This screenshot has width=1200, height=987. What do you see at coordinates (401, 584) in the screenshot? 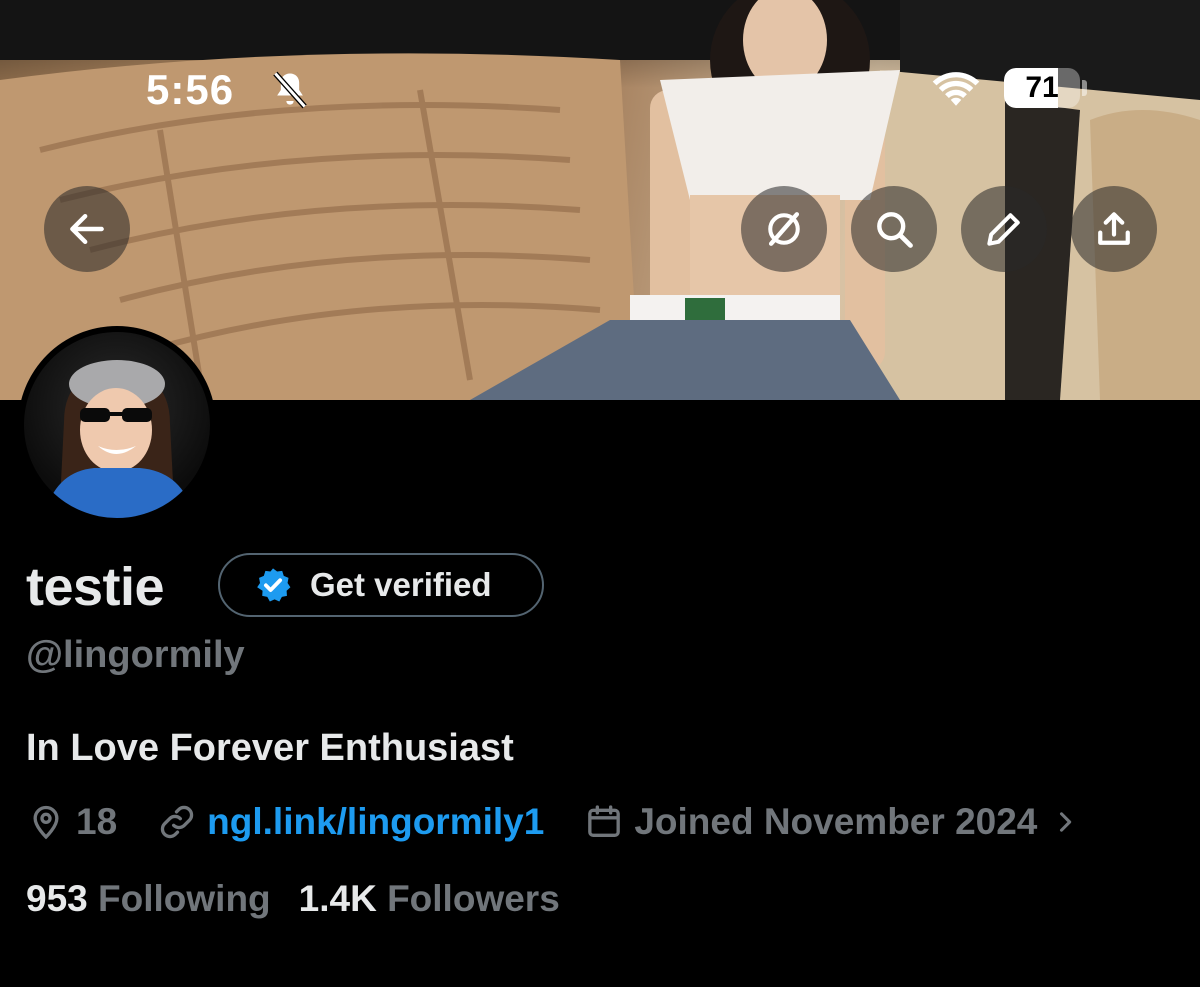
I see `get-verified-label: Get verified` at bounding box center [401, 584].